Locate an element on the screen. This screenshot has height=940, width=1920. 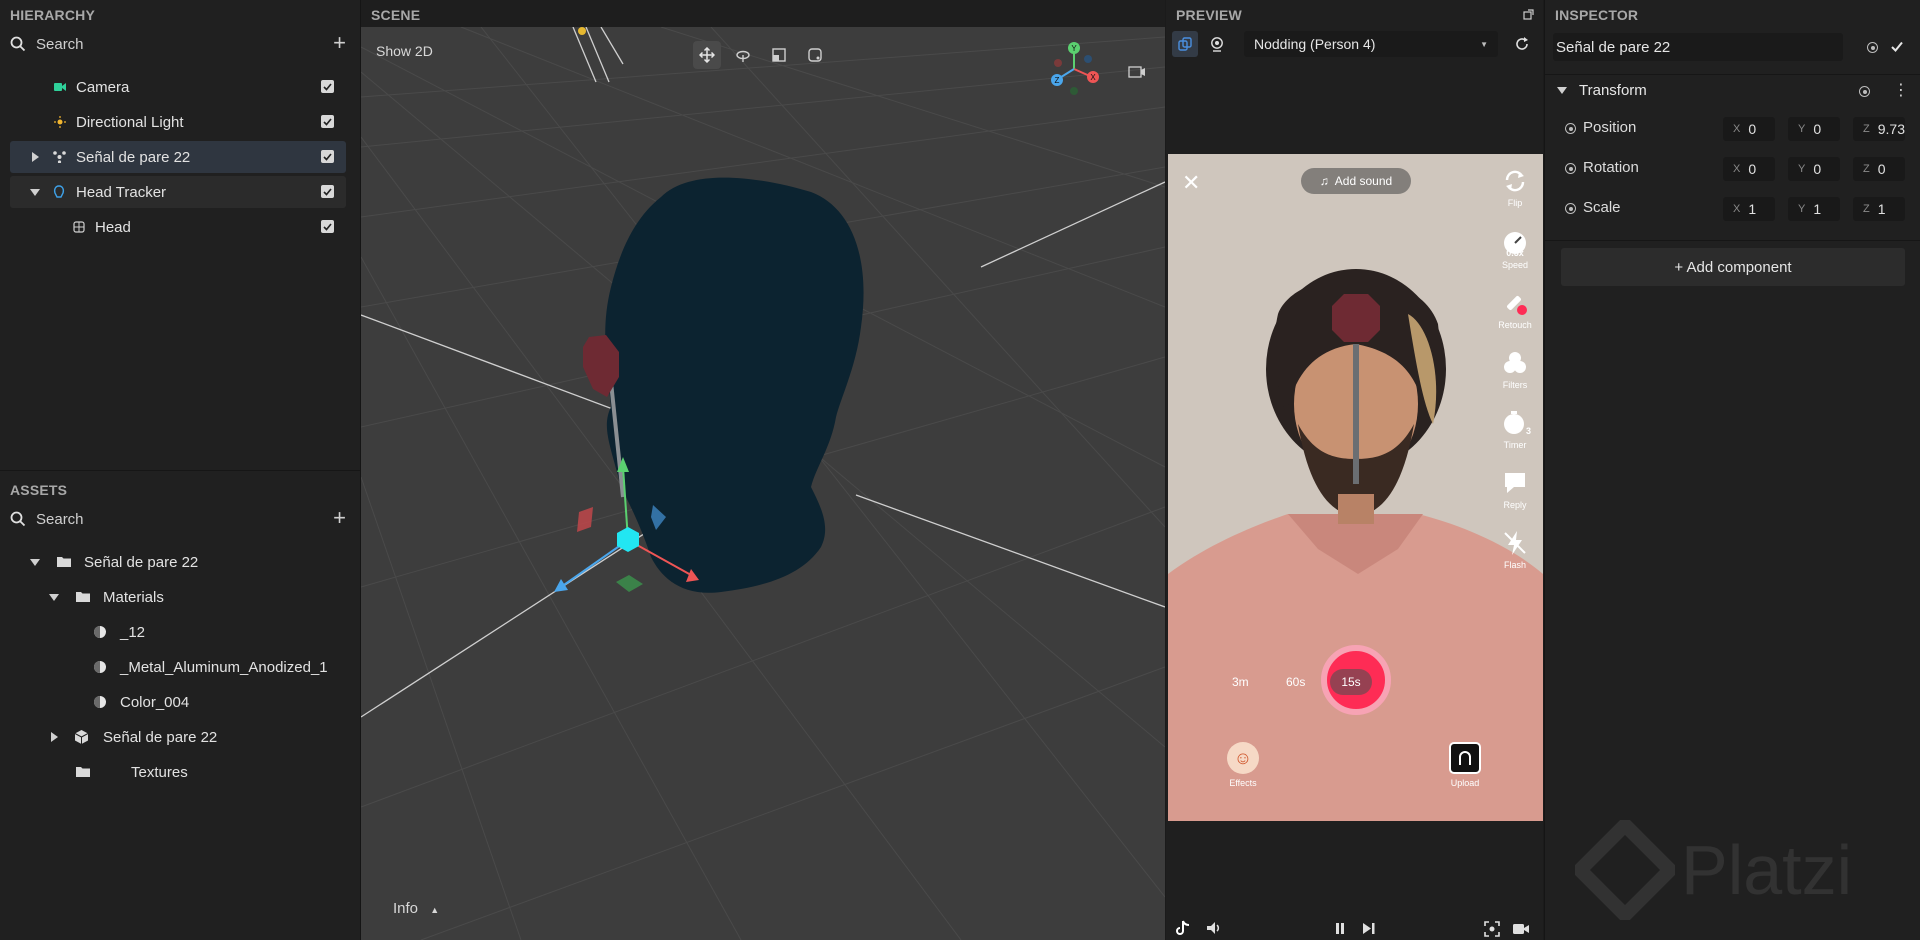
speed-control: 0.5x Speed is located at coordinates (1515, 250).